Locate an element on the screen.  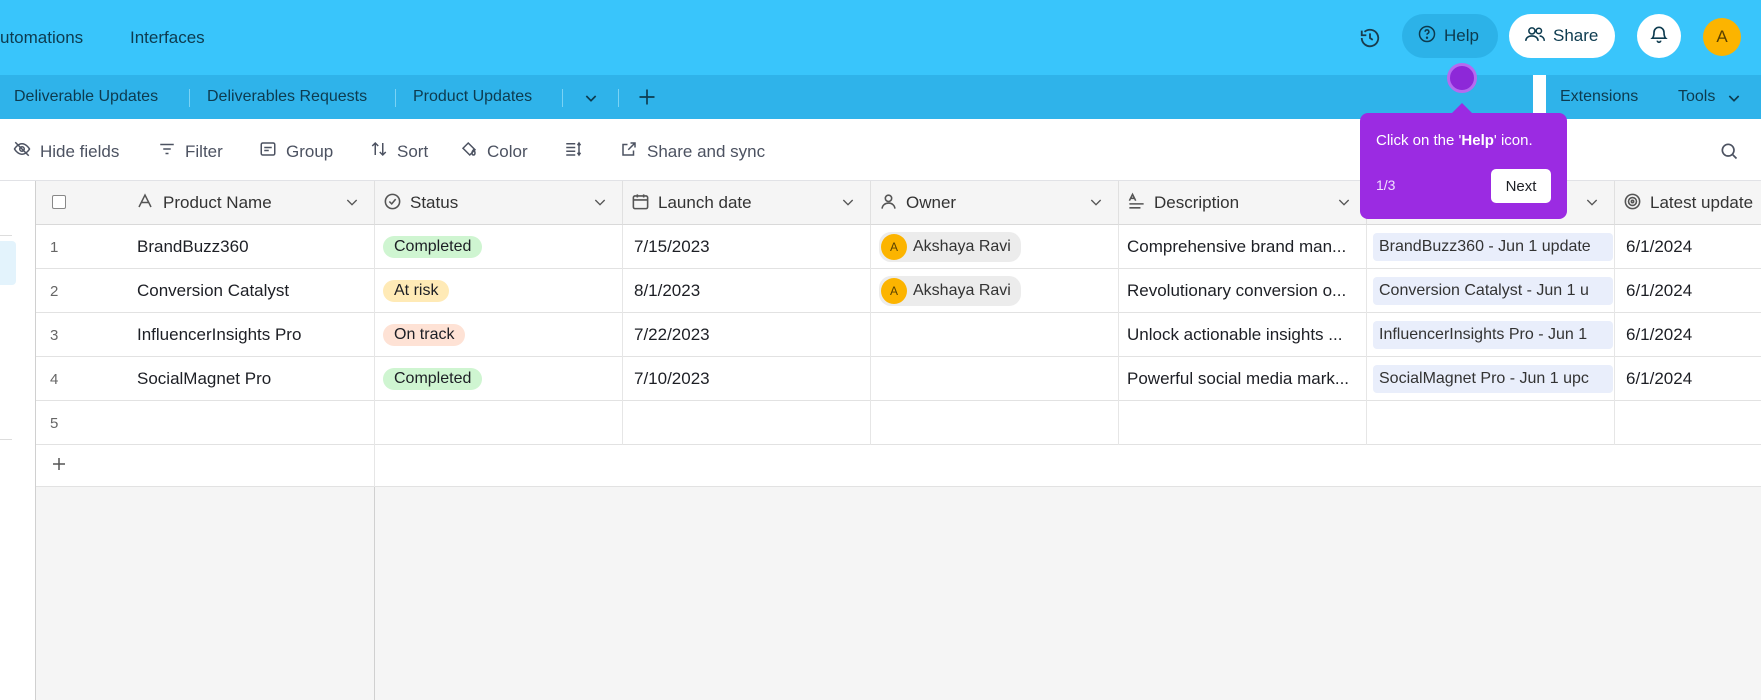
nav-interfaces: Interfaces is located at coordinates (167, 38).